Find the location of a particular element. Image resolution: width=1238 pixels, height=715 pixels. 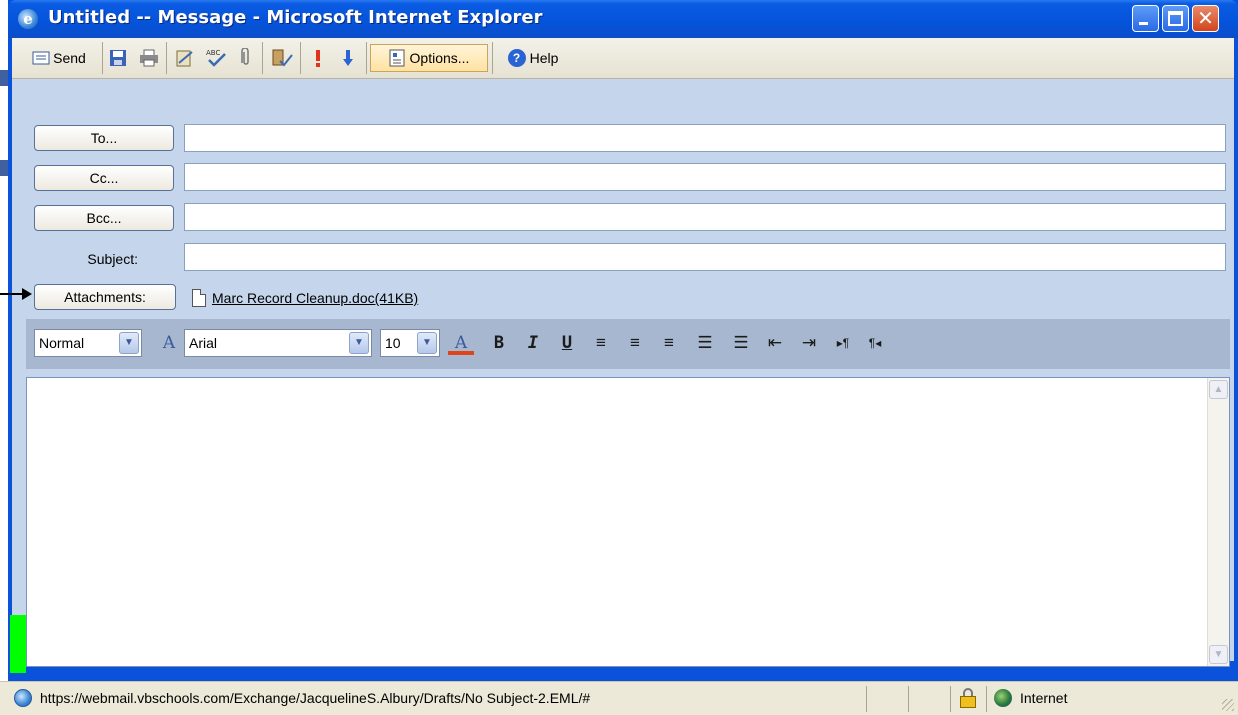

ltr-button: ▸¶ is located at coordinates (843, 343).